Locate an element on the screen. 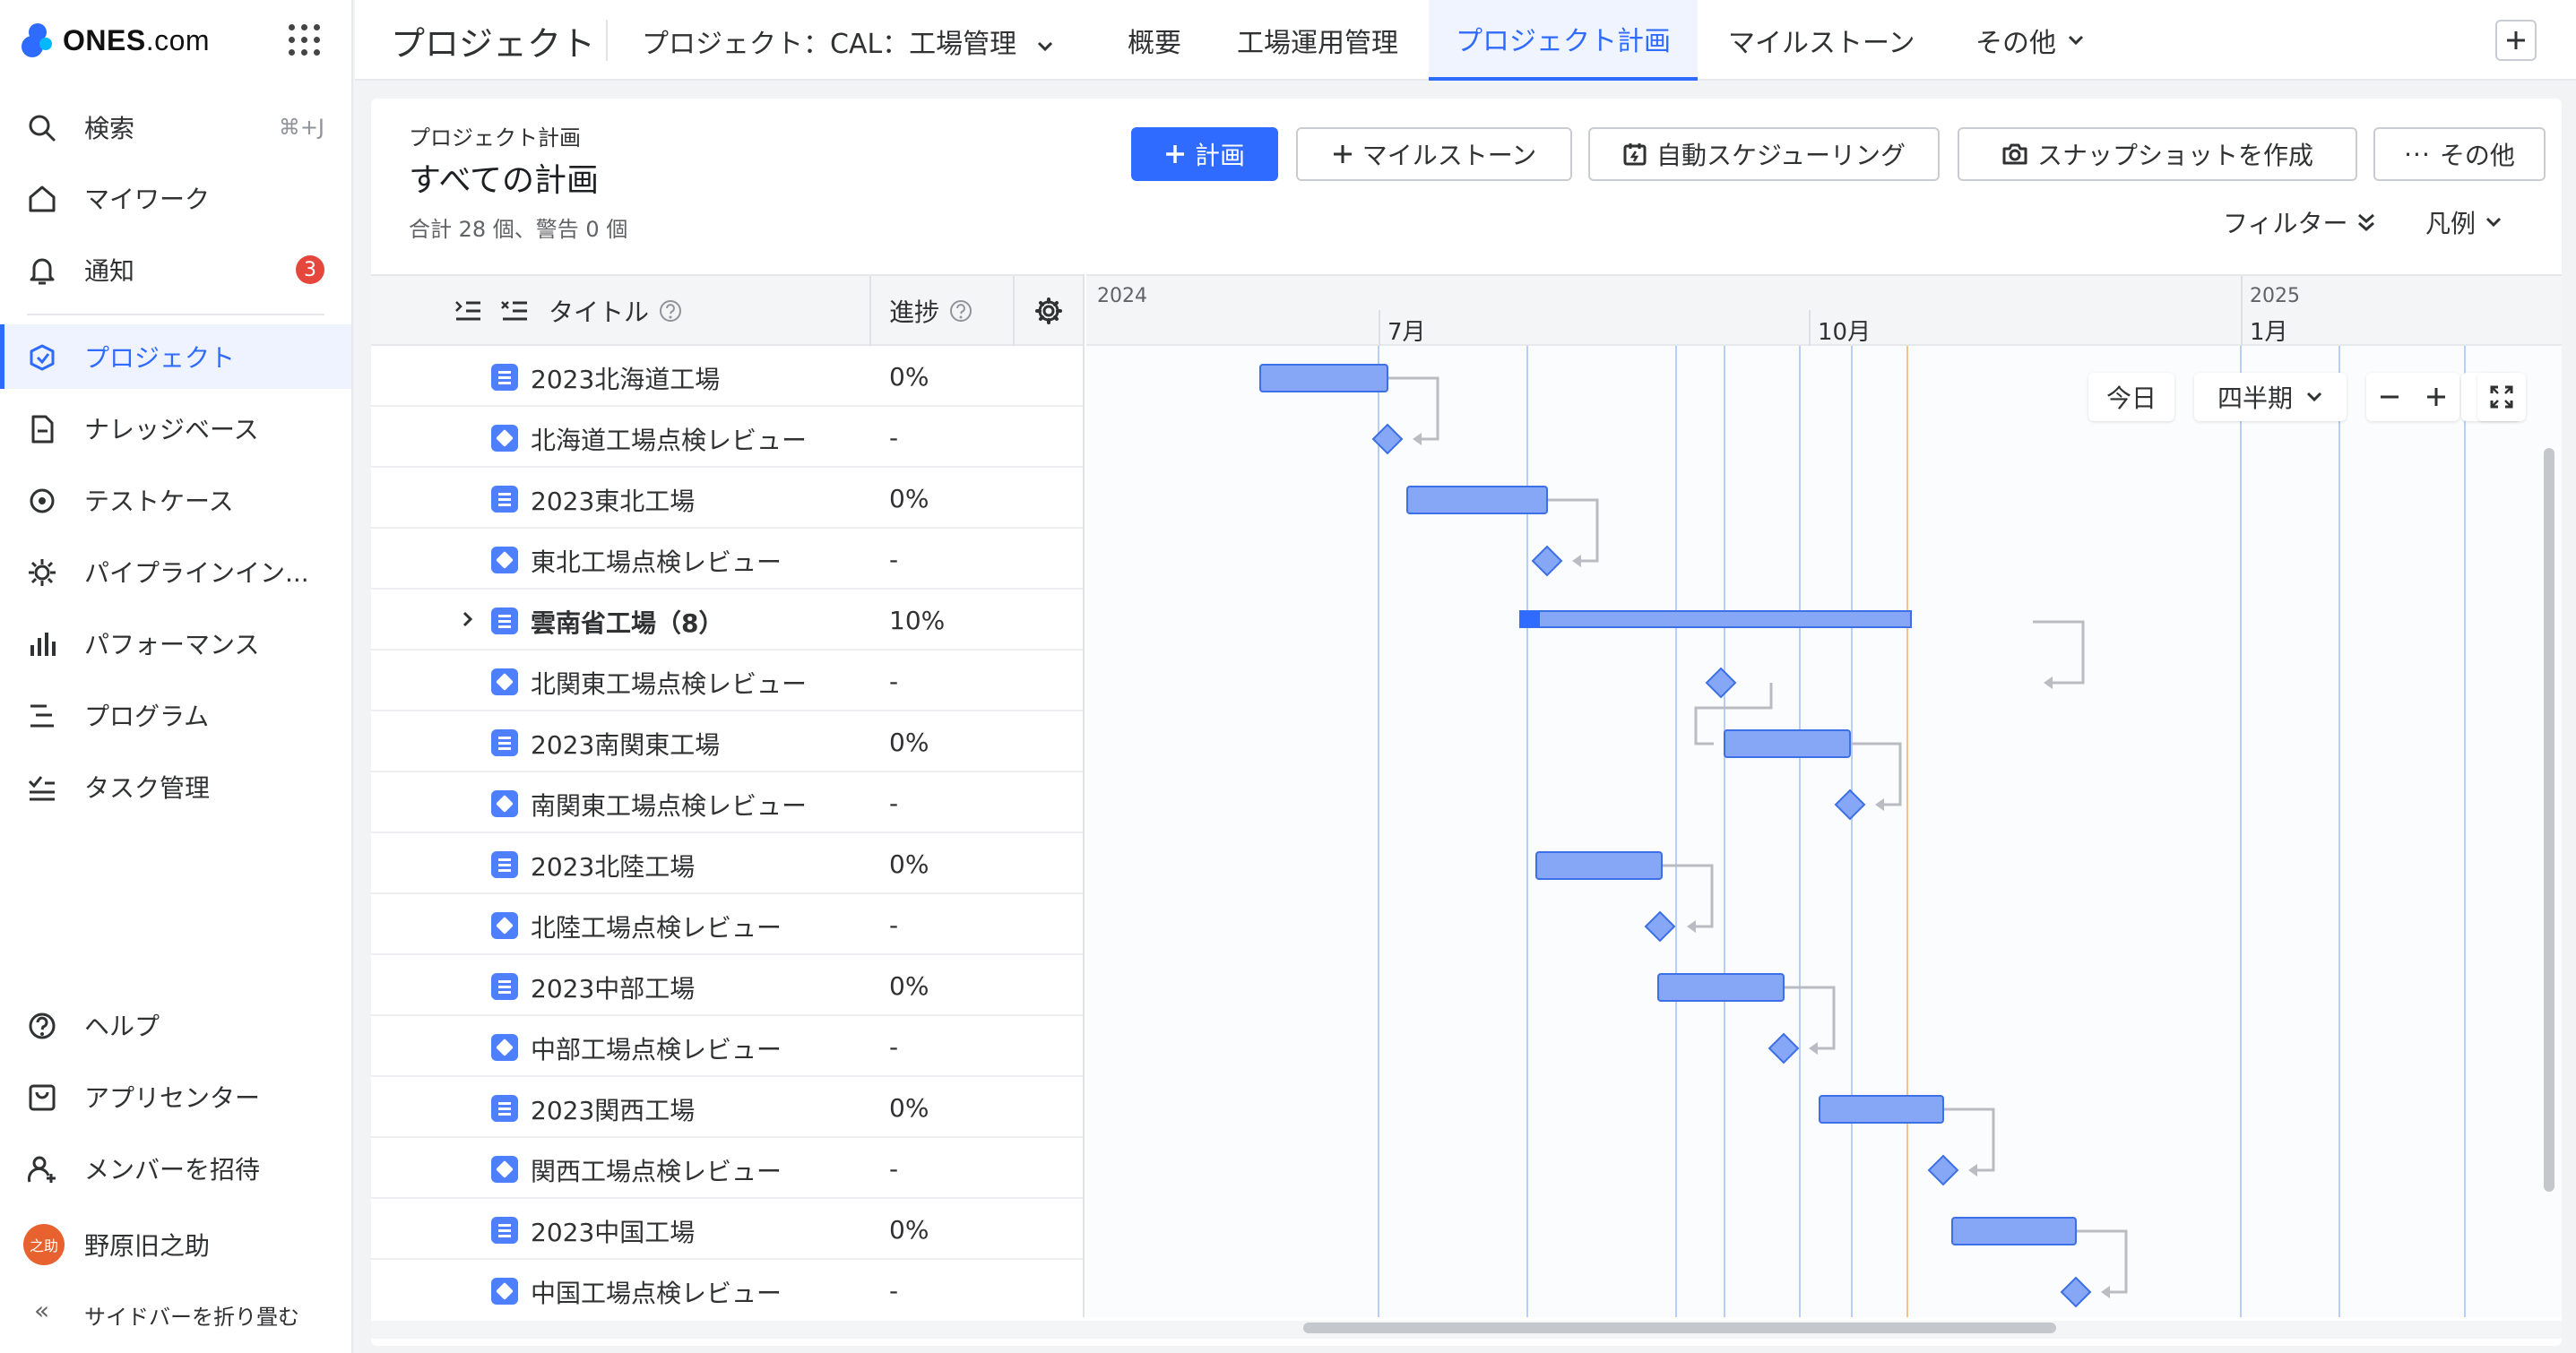  table-row: 2023南関東工場 0% is located at coordinates (727, 741).